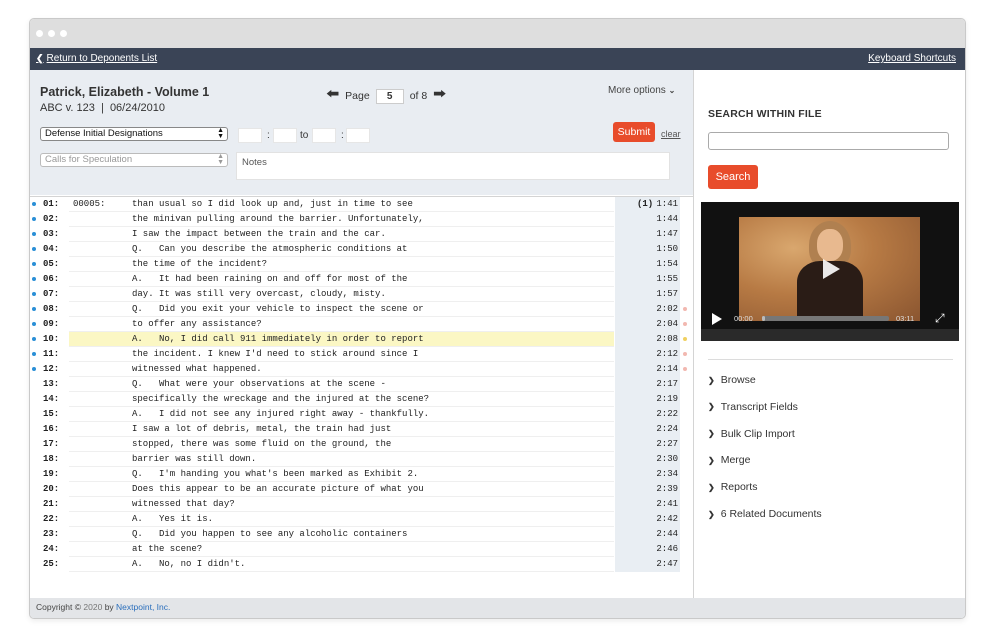  Describe the element at coordinates (341, 549) in the screenshot. I see `line-body: at the scene?` at that location.